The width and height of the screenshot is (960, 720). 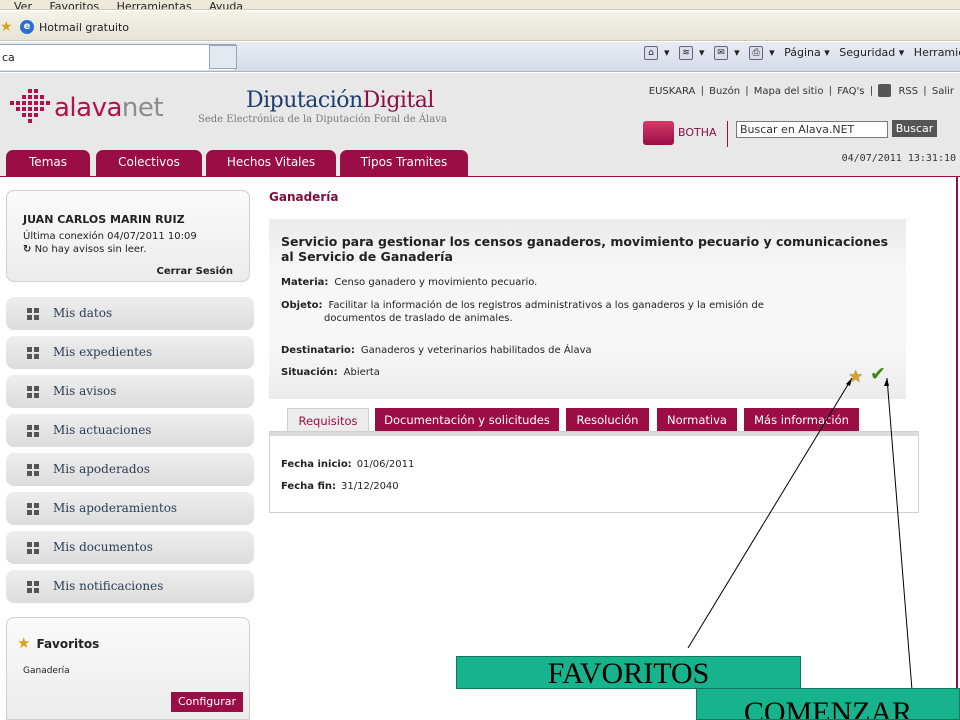 What do you see at coordinates (108, 586) in the screenshot?
I see `menu-item-label: Mis notificaciones` at bounding box center [108, 586].